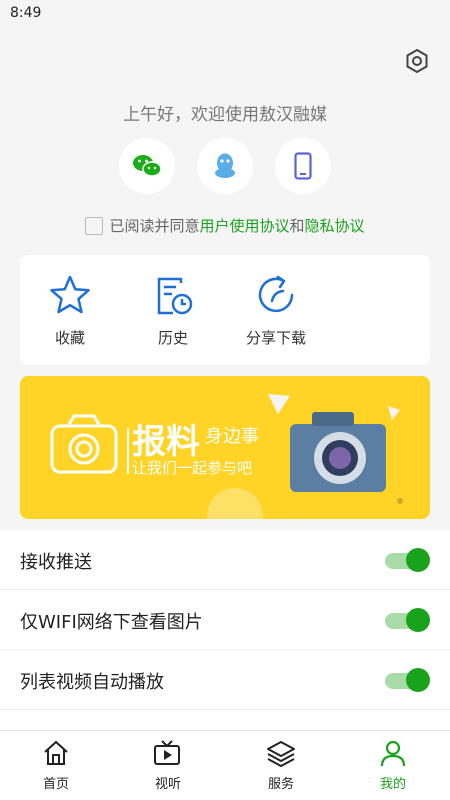 The width and height of the screenshot is (450, 800). I want to click on setting-autoplay-label: 列表视频自动播放, so click(92, 682).